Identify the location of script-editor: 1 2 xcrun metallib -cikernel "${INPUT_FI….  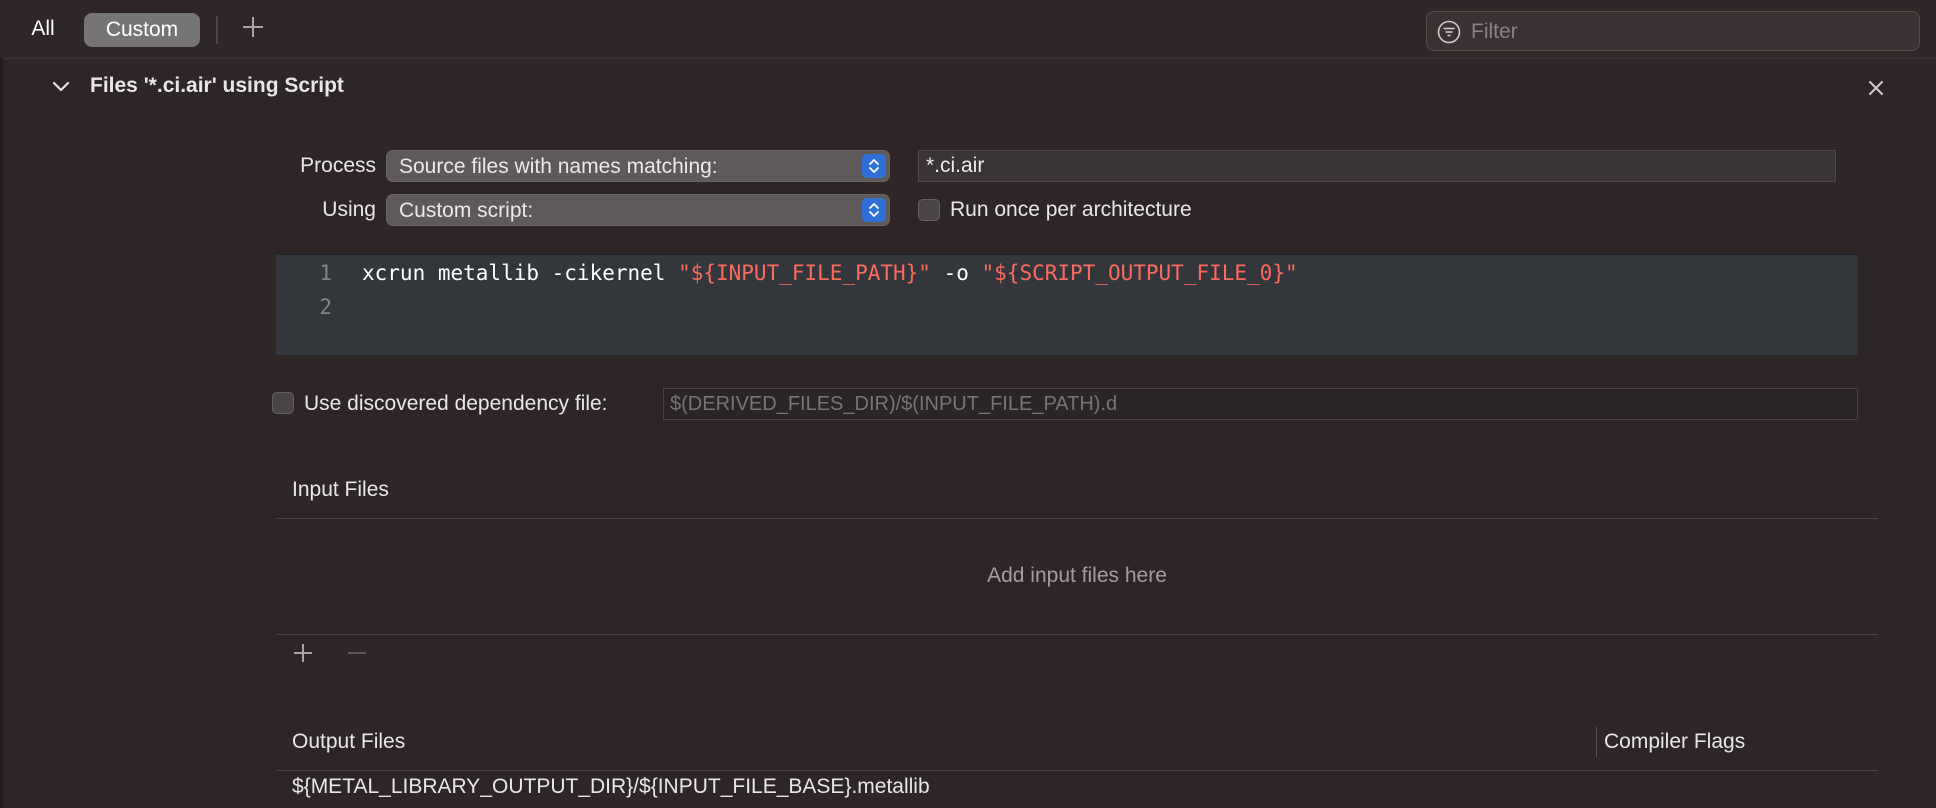
(1067, 305).